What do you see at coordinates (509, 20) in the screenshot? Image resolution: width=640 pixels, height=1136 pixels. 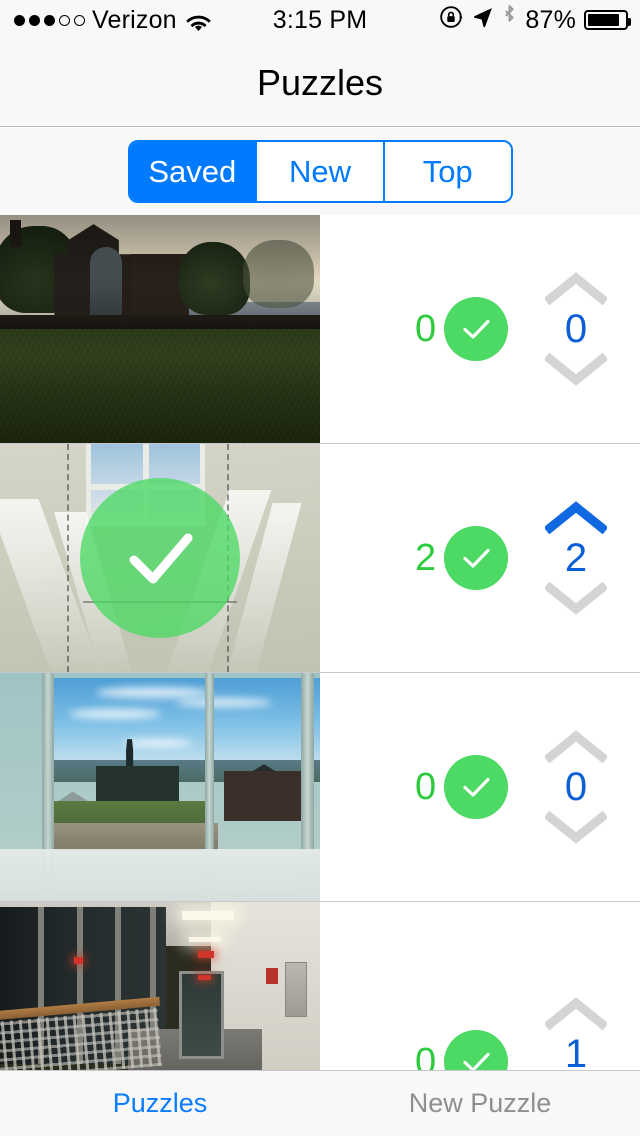 I see `bluetooth-icon` at bounding box center [509, 20].